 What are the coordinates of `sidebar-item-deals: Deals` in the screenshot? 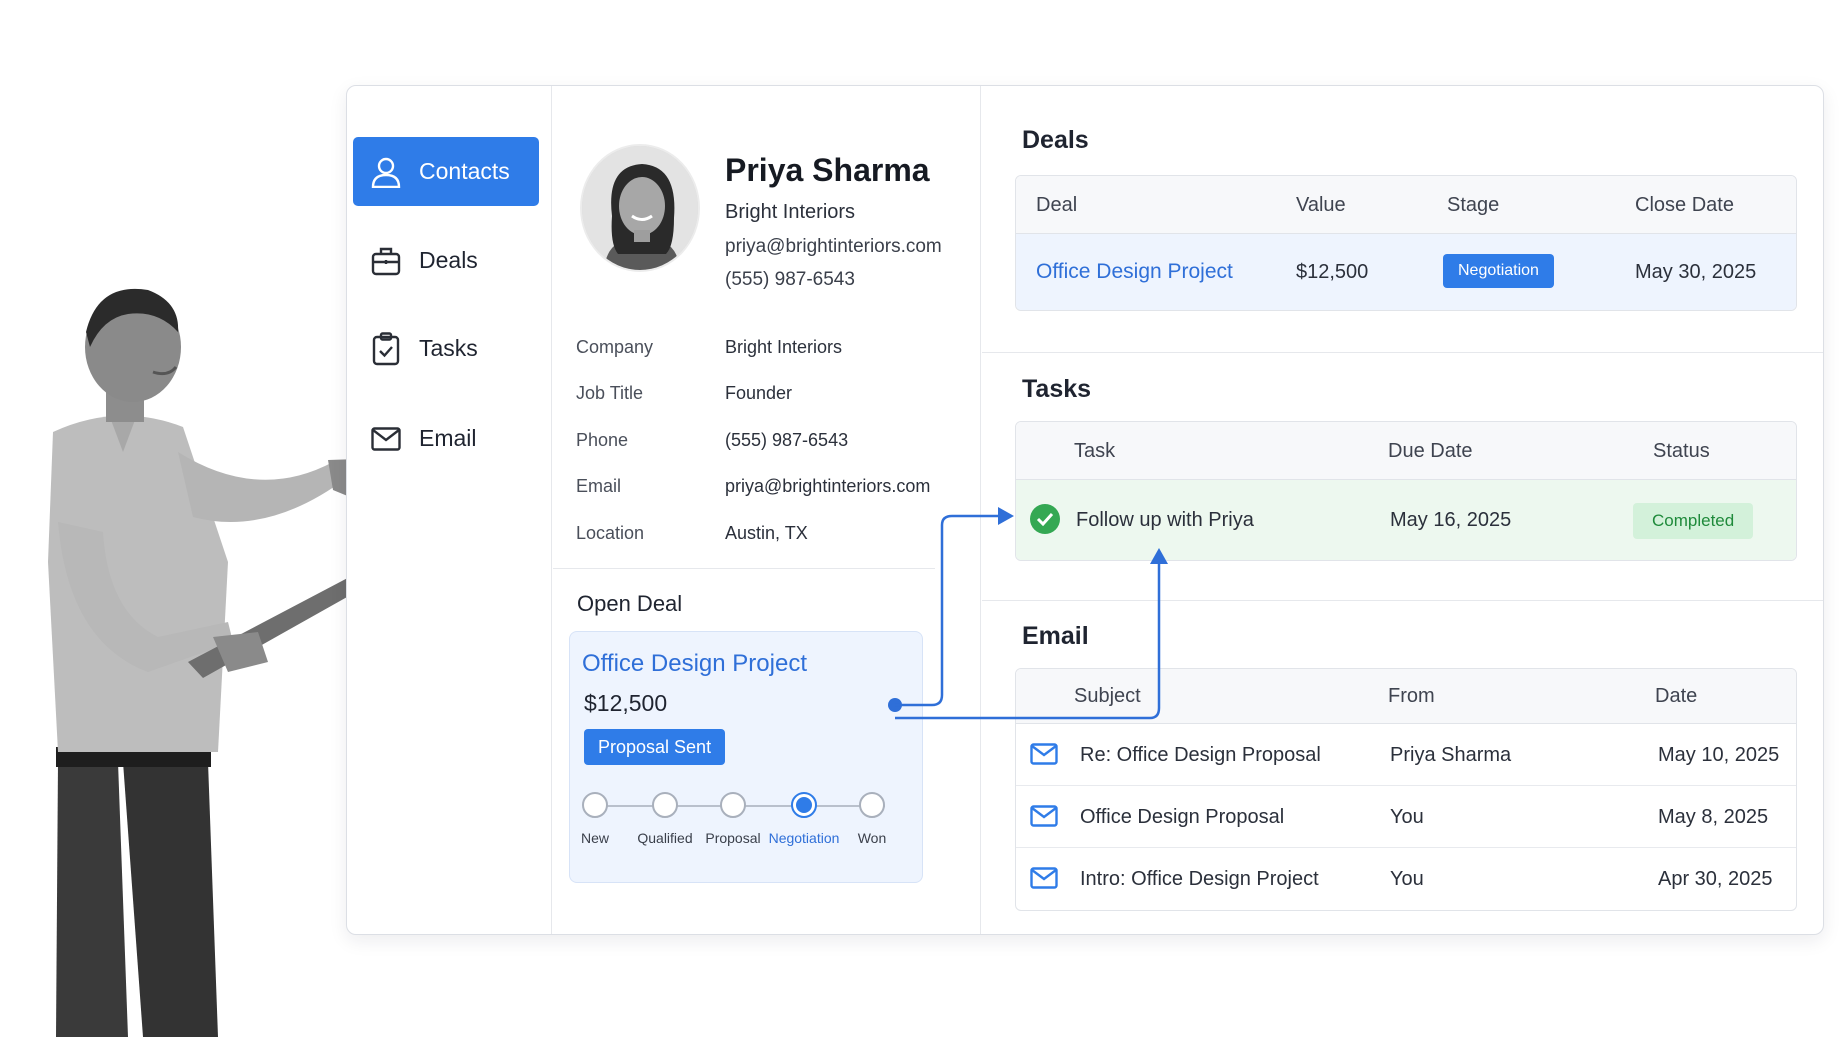 It's located at (446, 260).